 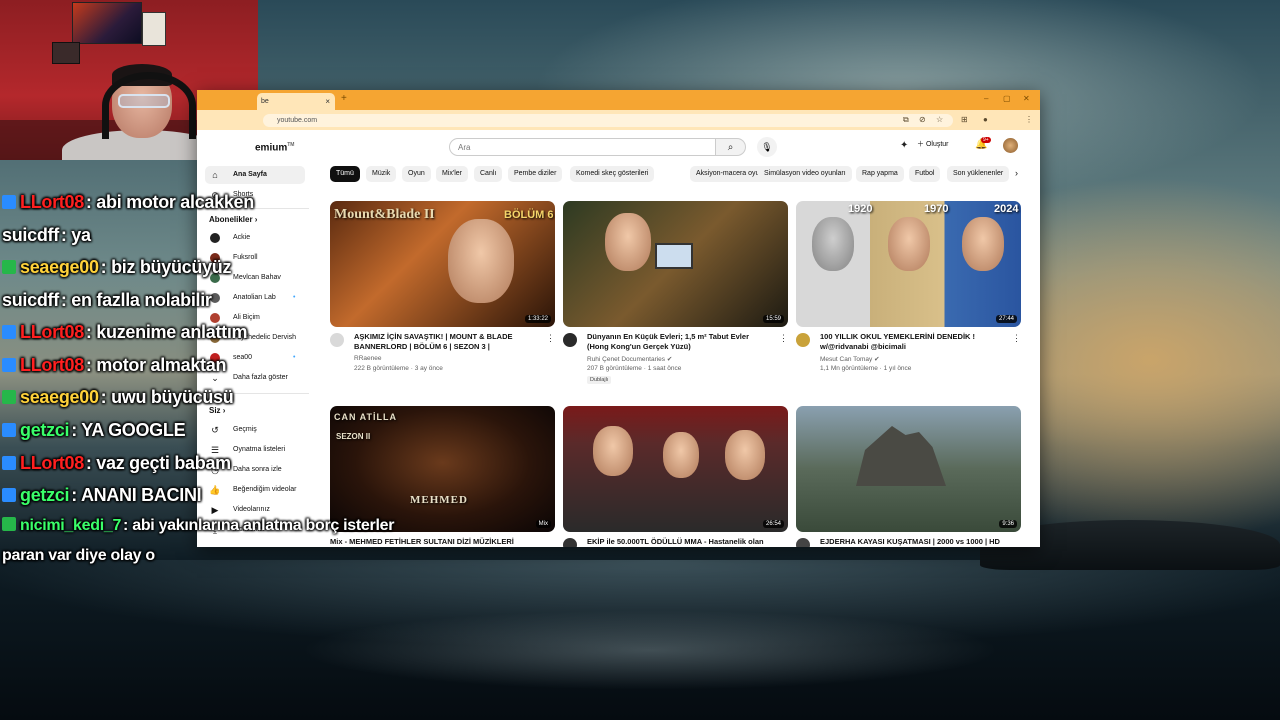 What do you see at coordinates (381, 174) in the screenshot?
I see `chip: Müzik` at bounding box center [381, 174].